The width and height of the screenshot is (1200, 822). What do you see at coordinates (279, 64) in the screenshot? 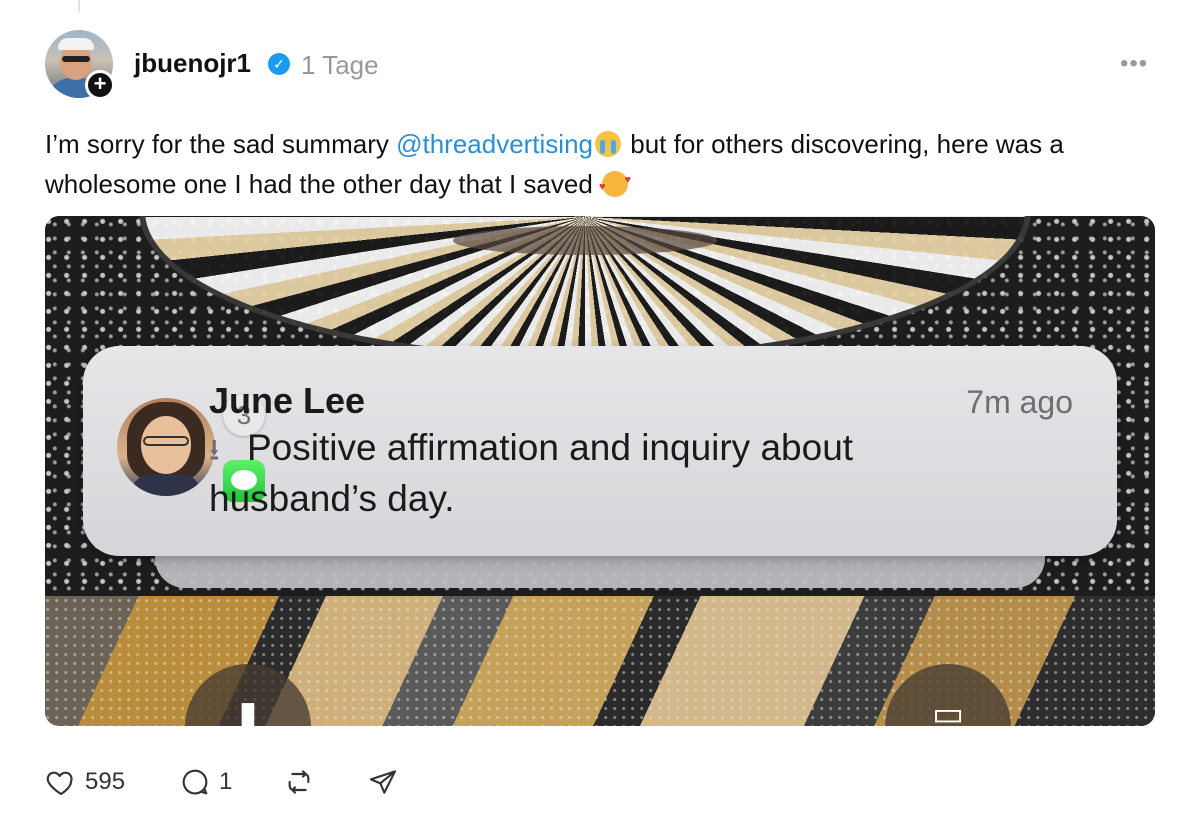
I see `verified-icon: ✓` at bounding box center [279, 64].